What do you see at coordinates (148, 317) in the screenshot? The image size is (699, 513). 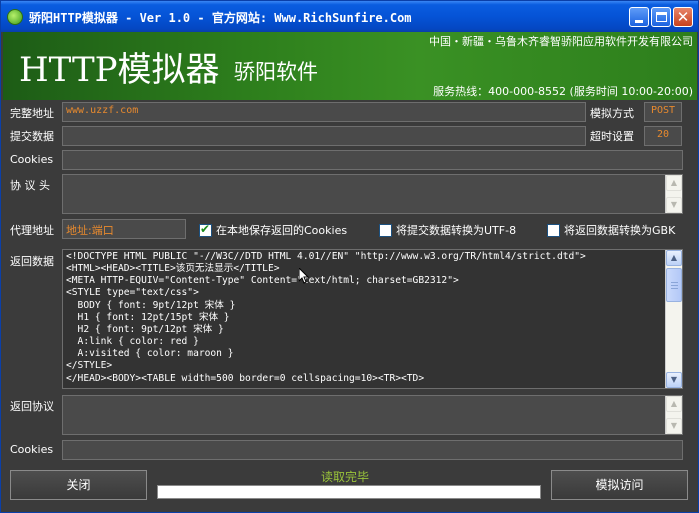 I see `code-line: H1 { font: 12pt/15pt 宋体 }` at bounding box center [148, 317].